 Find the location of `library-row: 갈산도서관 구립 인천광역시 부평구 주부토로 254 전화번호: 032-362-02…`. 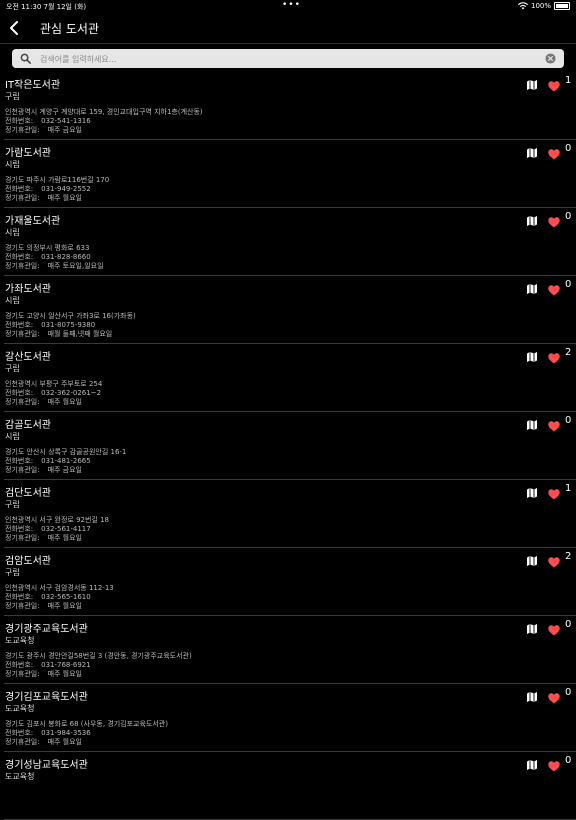

library-row: 갈산도서관 구립 인천광역시 부평구 주부토로 254 전화번호: 032-362-02… is located at coordinates (290, 378).